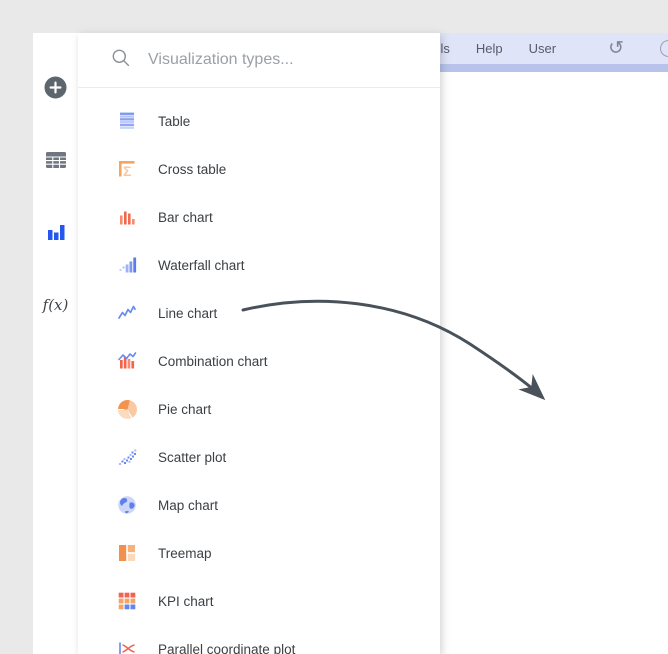  I want to click on scatter-plot-icon, so click(127, 457).